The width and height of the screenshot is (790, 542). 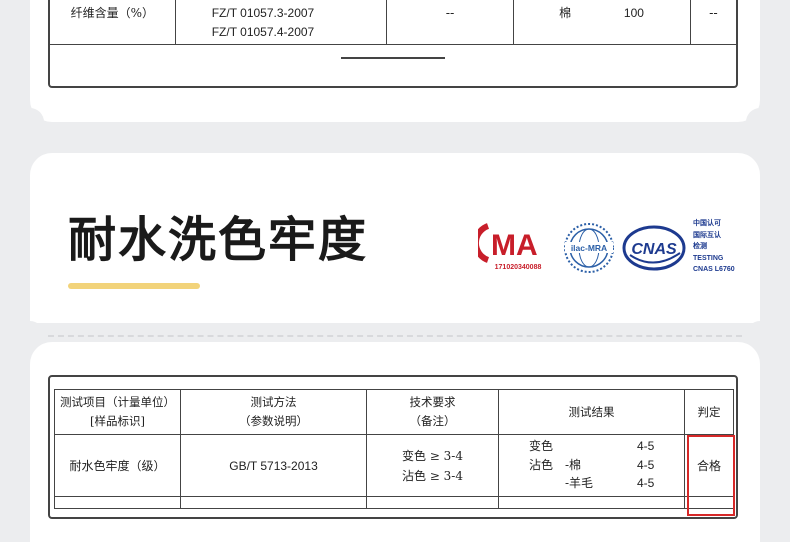 I want to click on result-sub, so click(x=594, y=446).